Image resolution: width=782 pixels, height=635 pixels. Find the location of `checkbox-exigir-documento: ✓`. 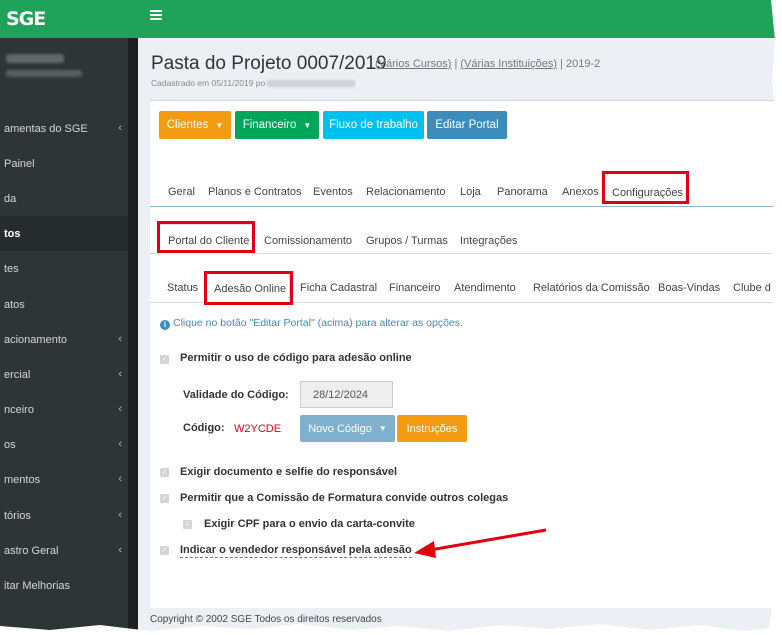

checkbox-exigir-documento: ✓ is located at coordinates (164, 472).